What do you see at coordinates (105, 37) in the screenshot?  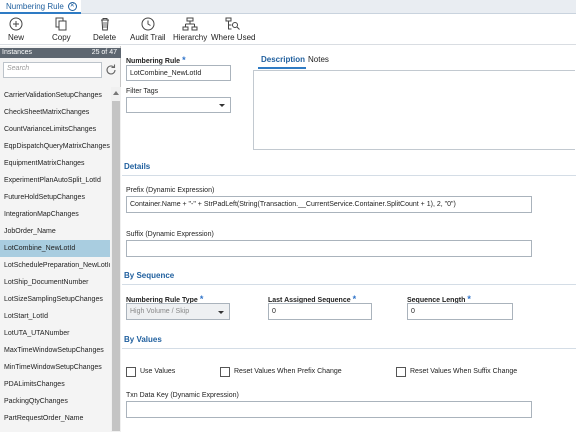 I see `delete-label: Delete` at bounding box center [105, 37].